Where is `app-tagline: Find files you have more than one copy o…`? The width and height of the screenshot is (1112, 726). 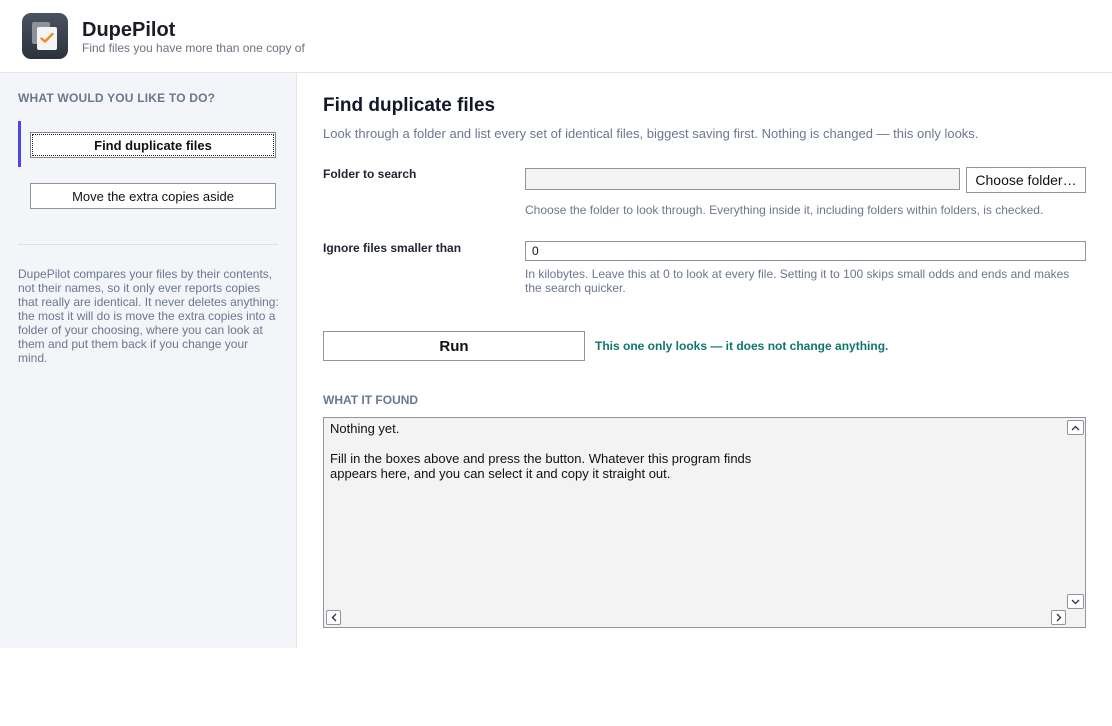 app-tagline: Find files you have more than one copy o… is located at coordinates (193, 48).